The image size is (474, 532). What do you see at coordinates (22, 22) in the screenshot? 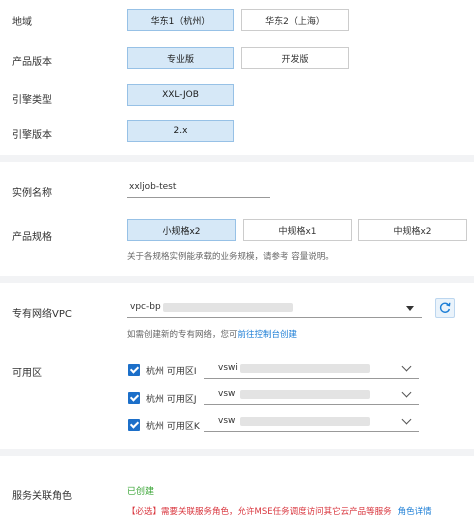
I see `region-label: 地域` at bounding box center [22, 22].